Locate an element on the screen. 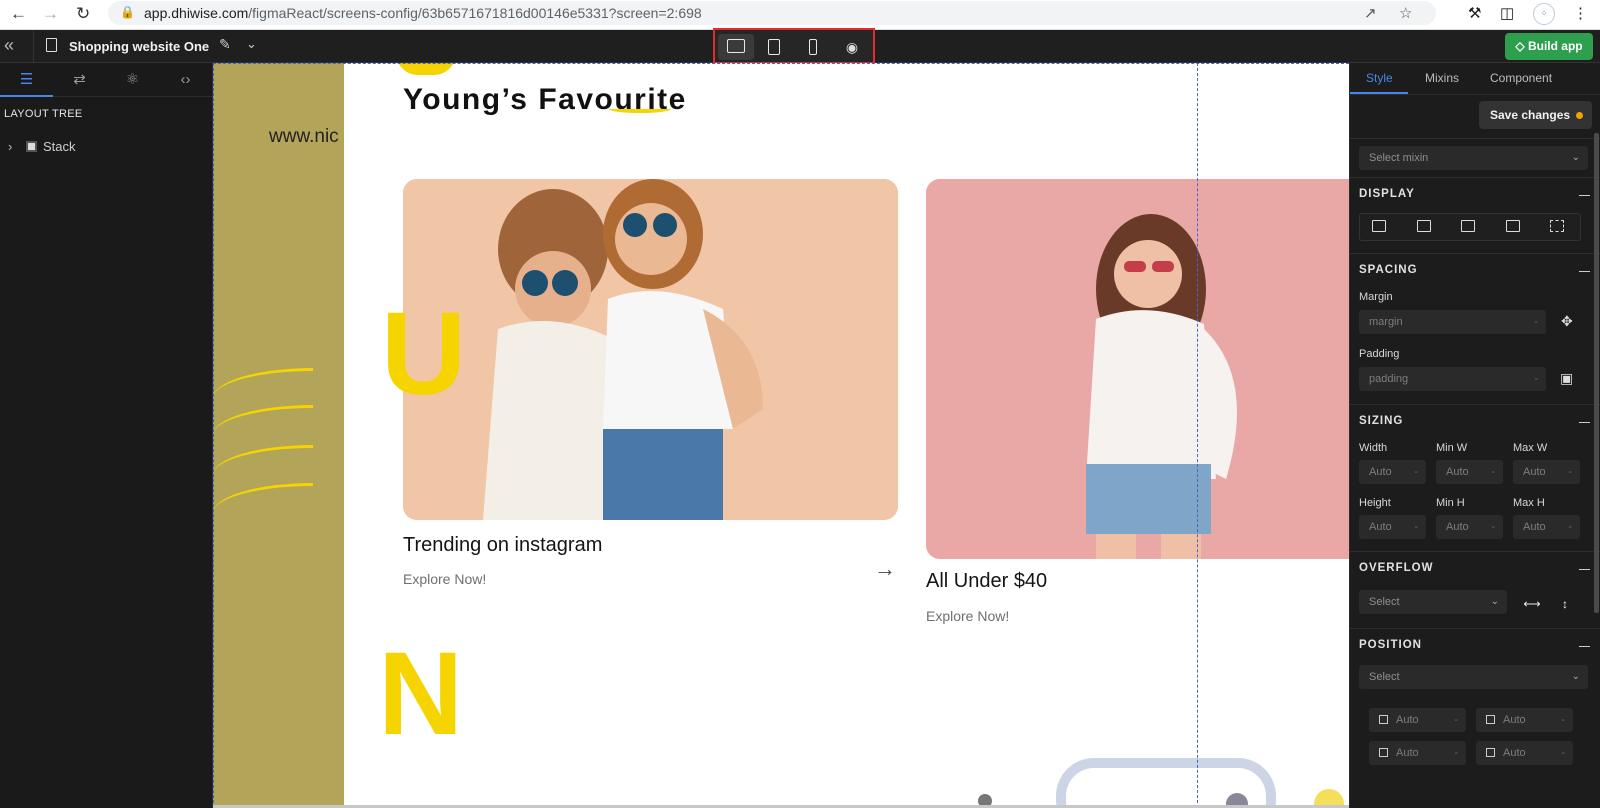  margin-label: Margin is located at coordinates (1376, 297).